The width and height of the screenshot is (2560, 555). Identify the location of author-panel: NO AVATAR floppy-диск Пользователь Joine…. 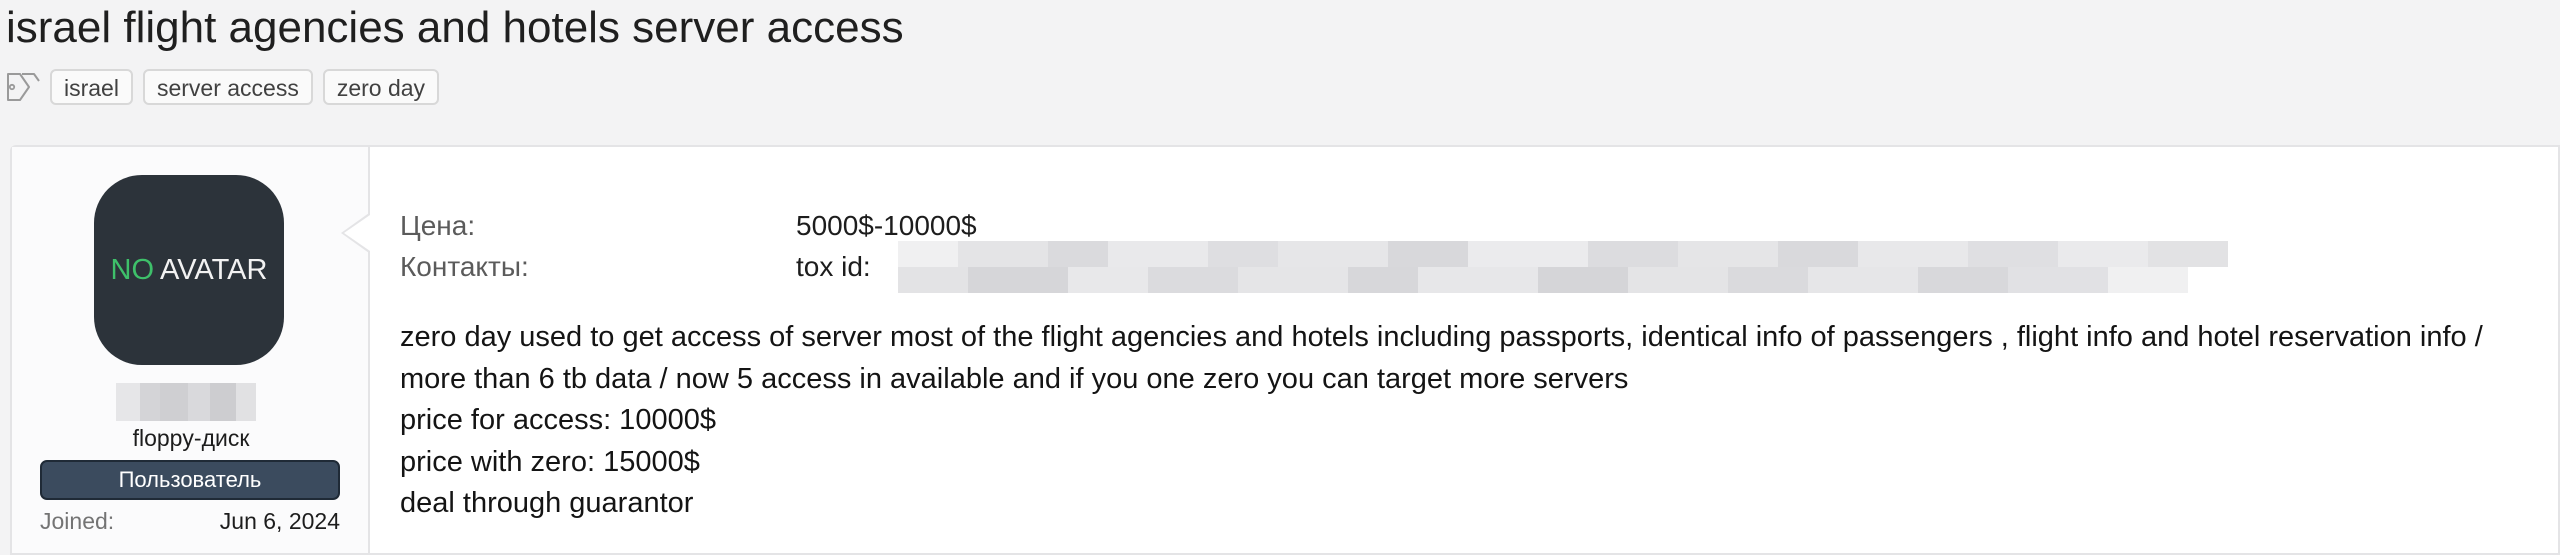
(191, 350).